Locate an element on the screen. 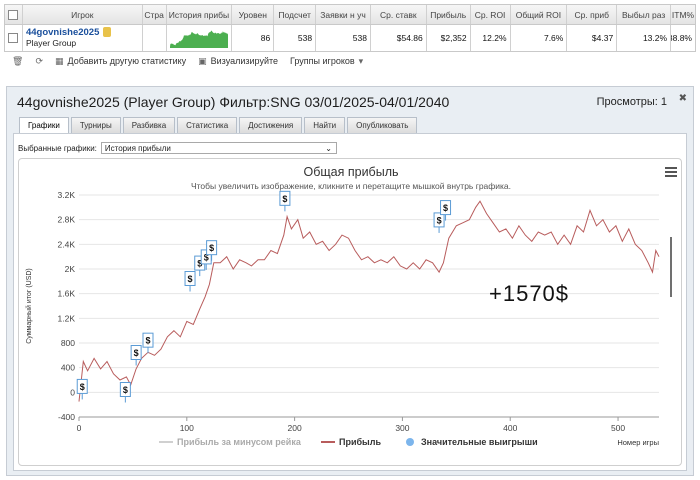  cell-value: 13.2% is located at coordinates (655, 38).